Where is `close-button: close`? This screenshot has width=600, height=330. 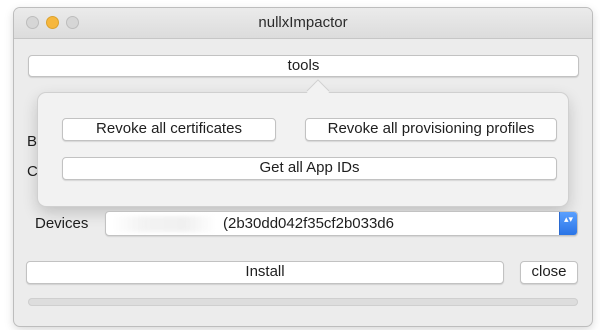
close-button: close is located at coordinates (549, 272).